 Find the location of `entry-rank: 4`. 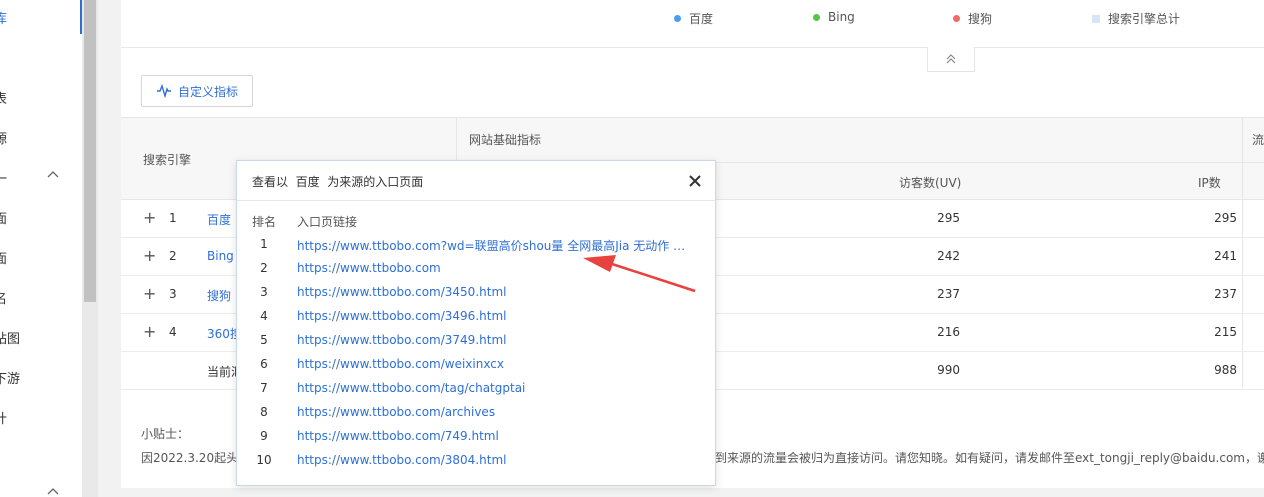

entry-rank: 4 is located at coordinates (264, 316).